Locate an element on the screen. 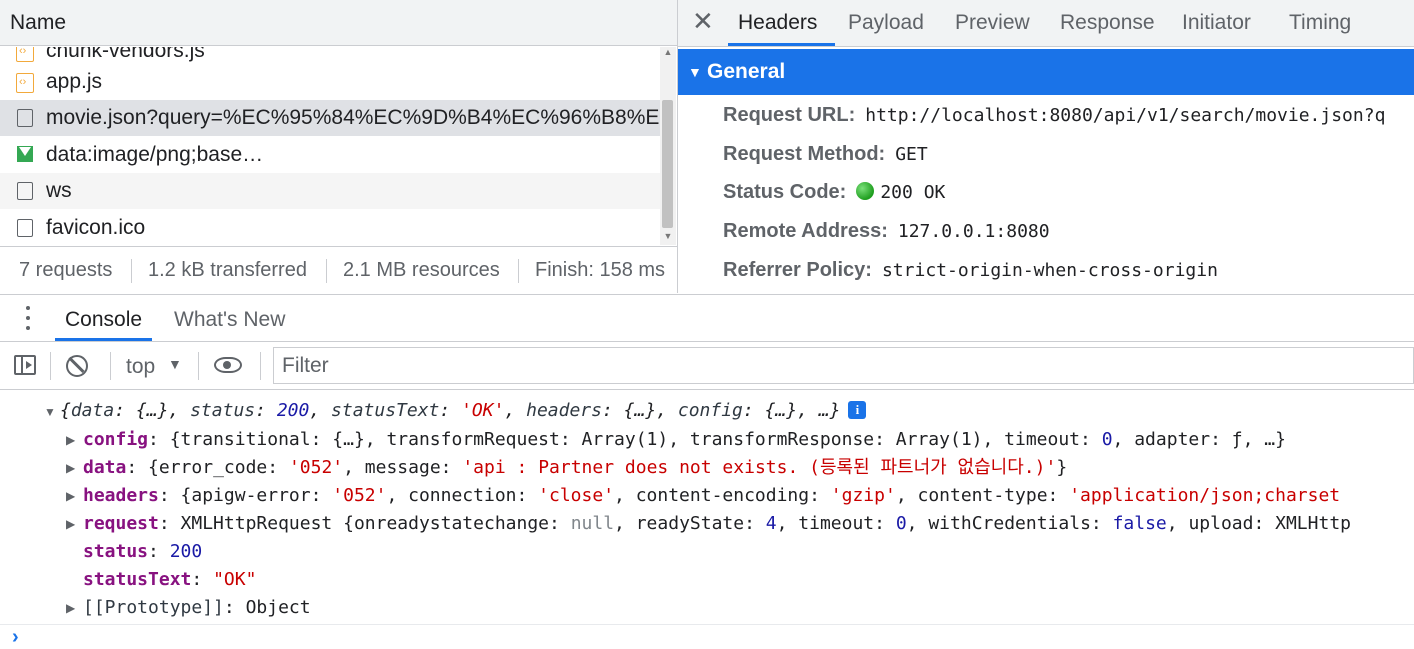  request-url-label: Request URL: is located at coordinates (789, 115).